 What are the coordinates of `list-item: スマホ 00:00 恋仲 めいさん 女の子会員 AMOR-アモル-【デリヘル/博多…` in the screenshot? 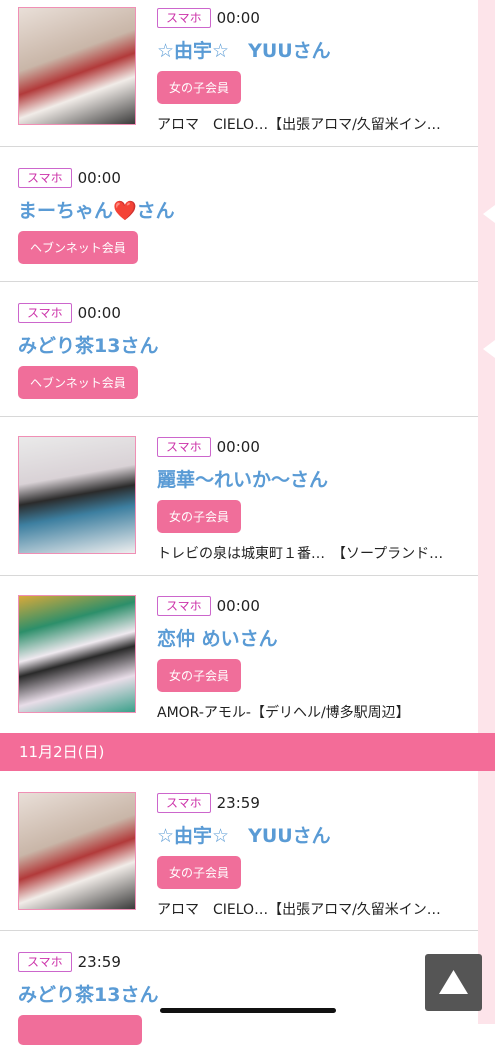 It's located at (239, 654).